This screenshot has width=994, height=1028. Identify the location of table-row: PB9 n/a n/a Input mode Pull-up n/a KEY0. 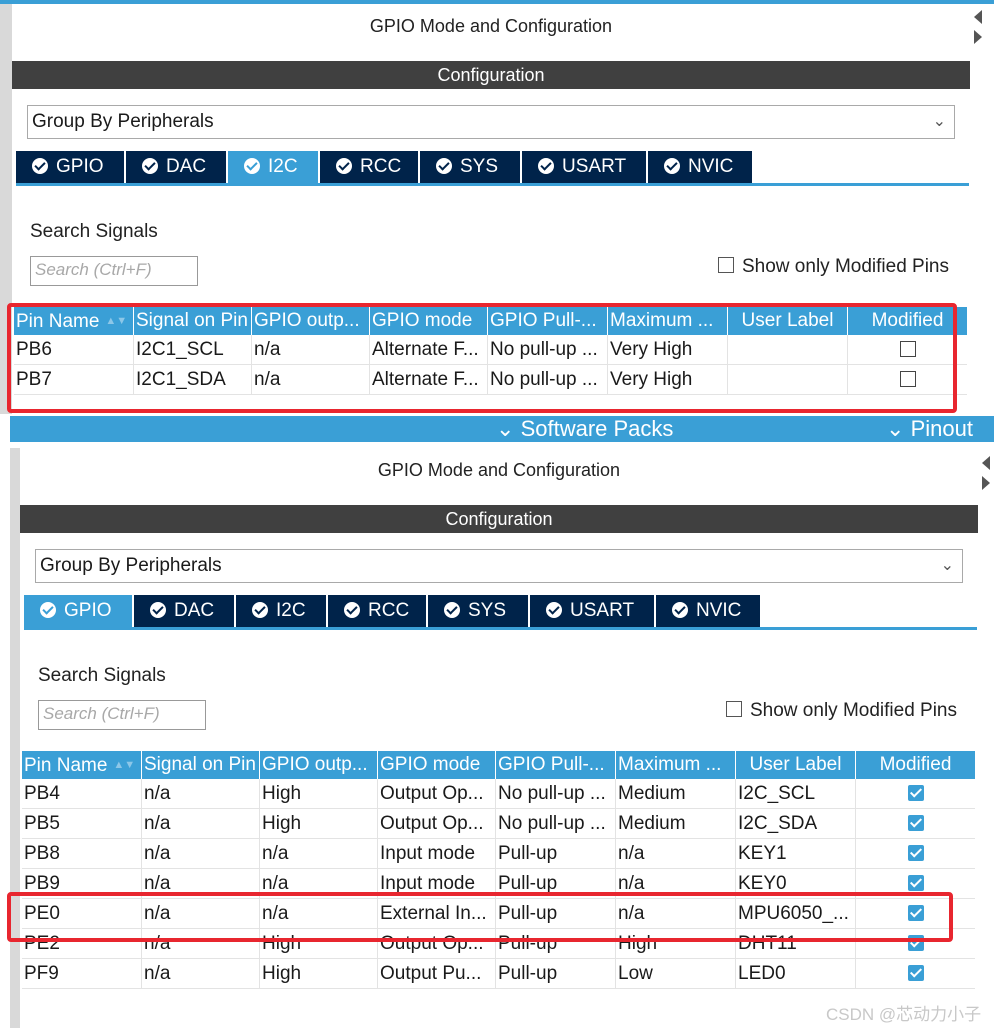
(498, 884).